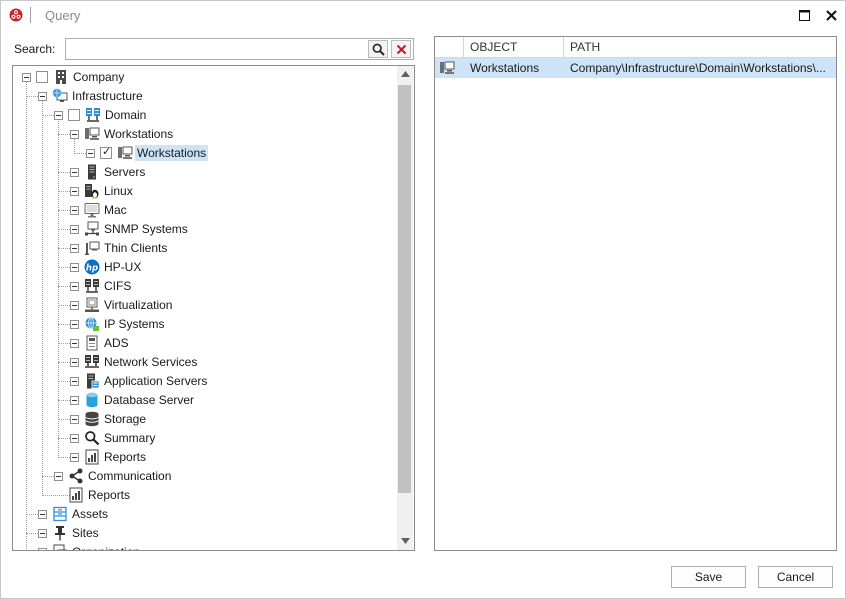 The height and width of the screenshot is (599, 846). I want to click on maximize-button, so click(804, 15).